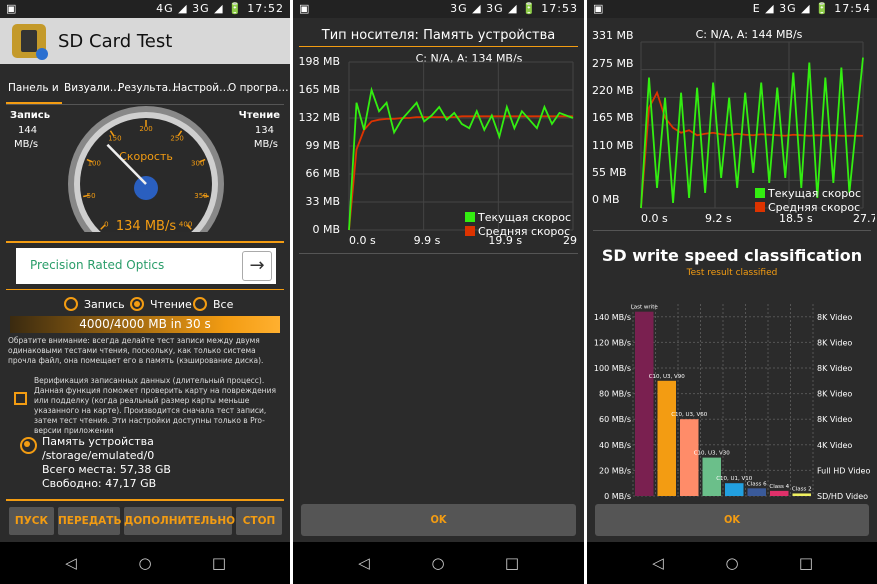 The image size is (877, 584). I want to click on mode-radio-read, so click(137, 304).